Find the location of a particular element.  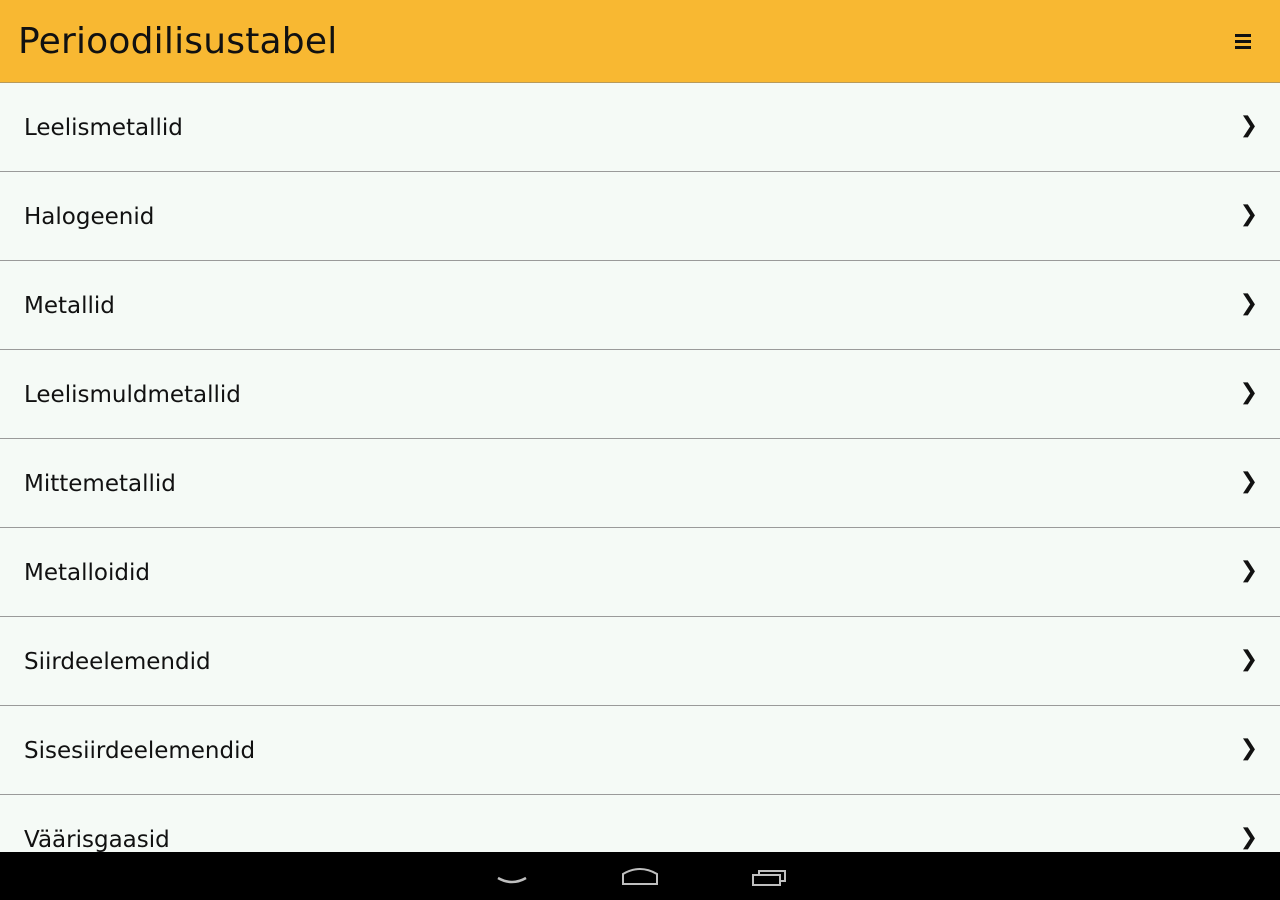

home-button is located at coordinates (640, 877).